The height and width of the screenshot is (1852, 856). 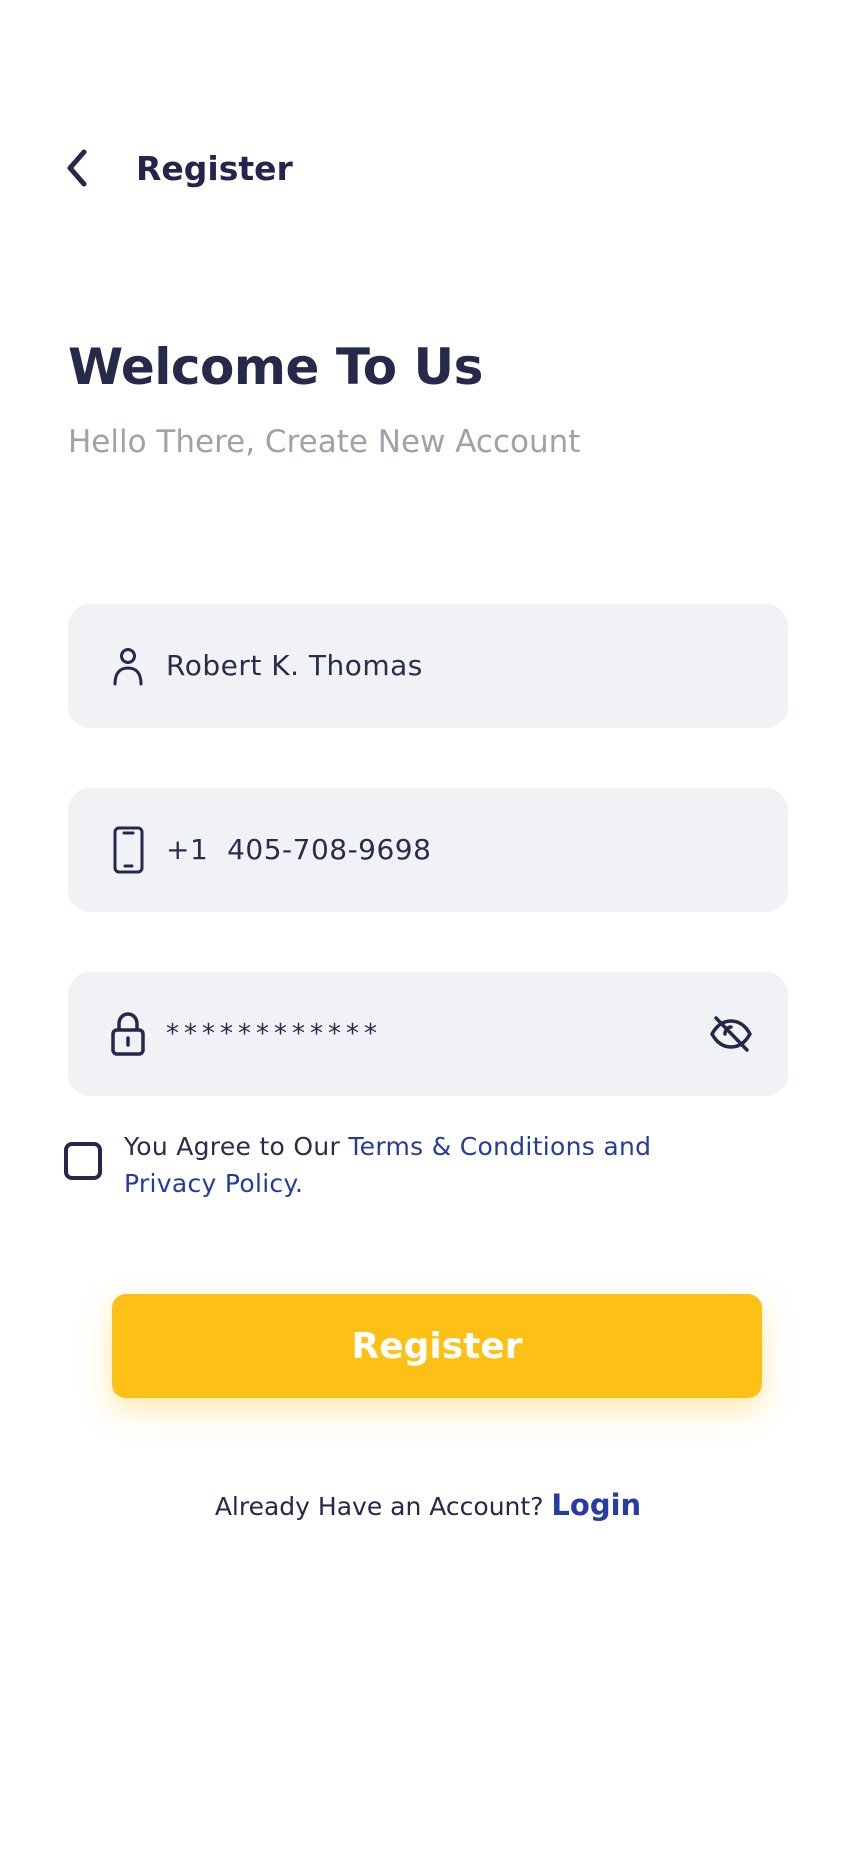 What do you see at coordinates (128, 667) in the screenshot?
I see `user-icon` at bounding box center [128, 667].